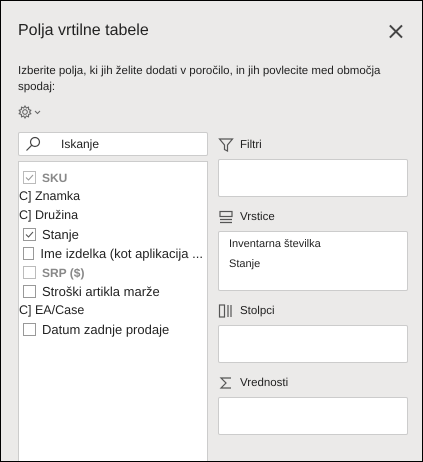 This screenshot has width=423, height=462. Describe the element at coordinates (257, 311) in the screenshot. I see `area-label: Stolpci` at that location.